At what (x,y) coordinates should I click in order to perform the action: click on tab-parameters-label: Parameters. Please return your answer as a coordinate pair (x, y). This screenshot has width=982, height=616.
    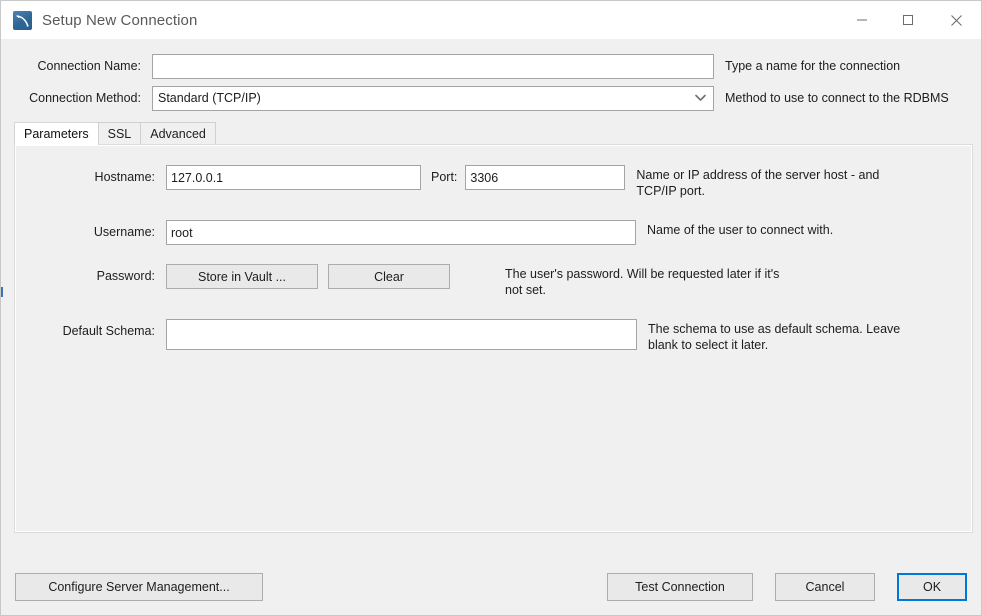
    Looking at the image, I should click on (56, 134).